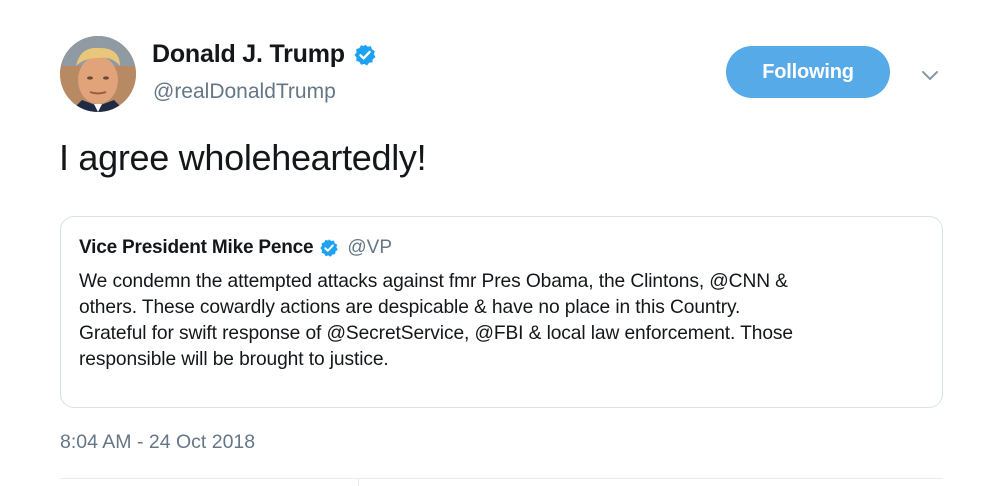 The image size is (1008, 486). Describe the element at coordinates (370, 247) in the screenshot. I see `quoted-author-handle: @VP` at that location.